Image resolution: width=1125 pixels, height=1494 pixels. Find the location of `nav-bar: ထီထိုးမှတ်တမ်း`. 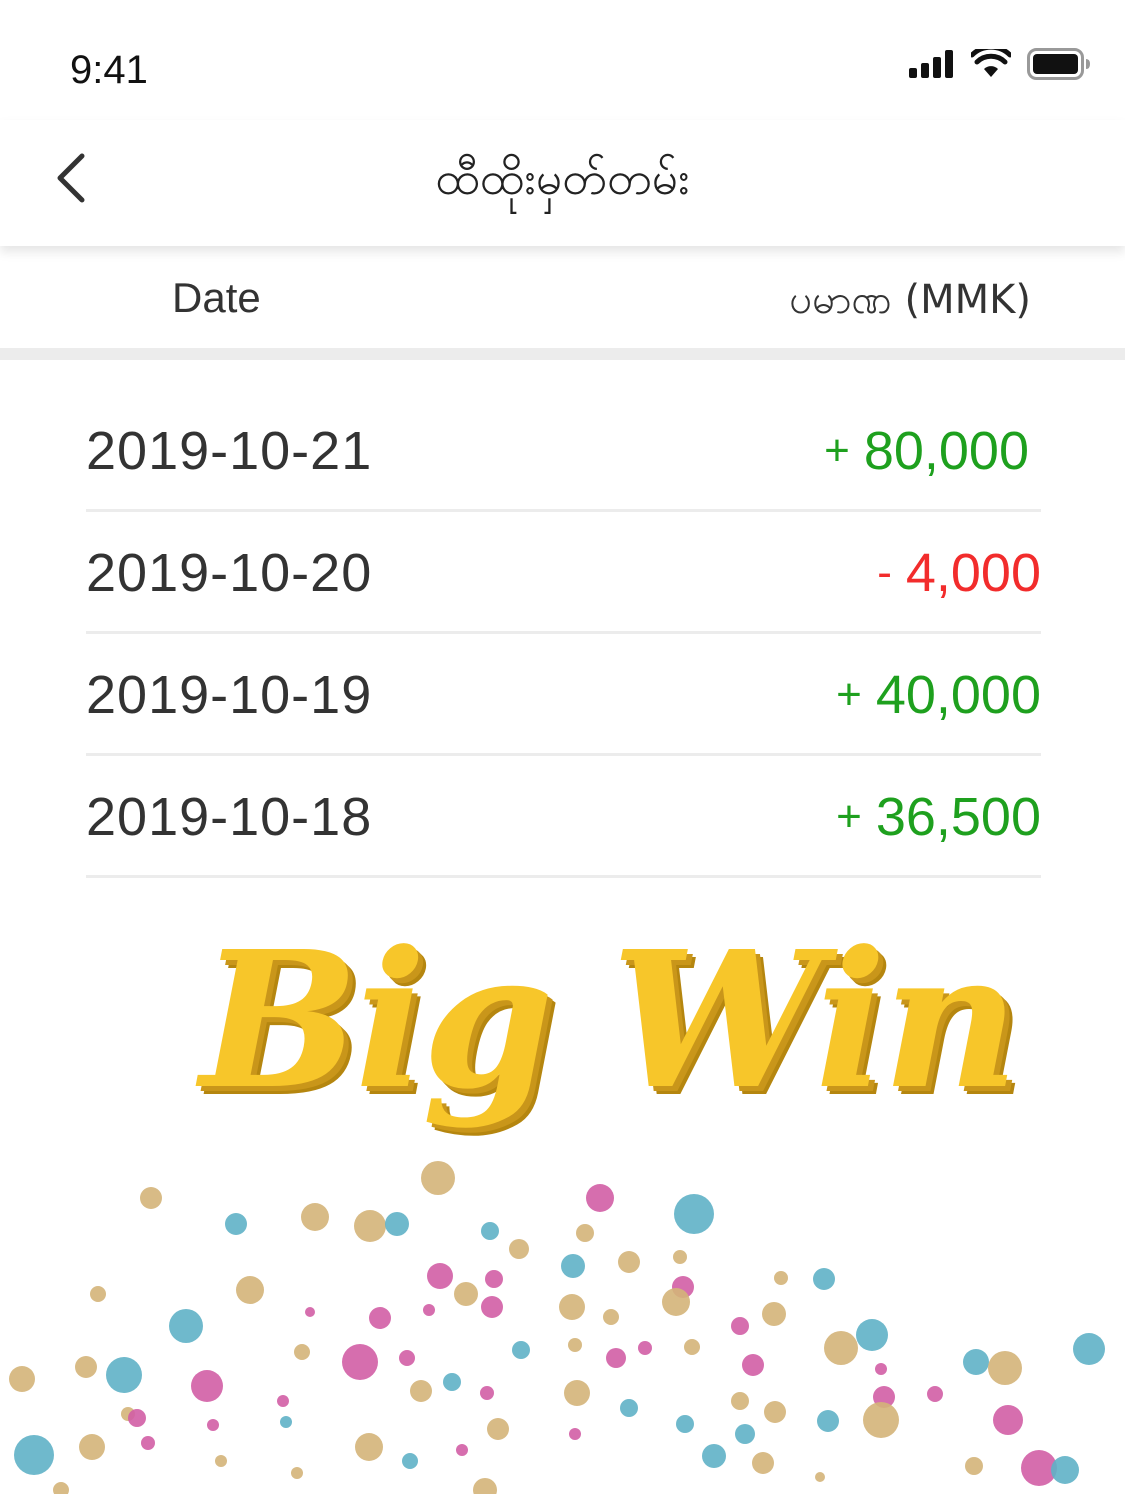

nav-bar: ထီထိုးမှတ်တမ်း is located at coordinates (562, 183).